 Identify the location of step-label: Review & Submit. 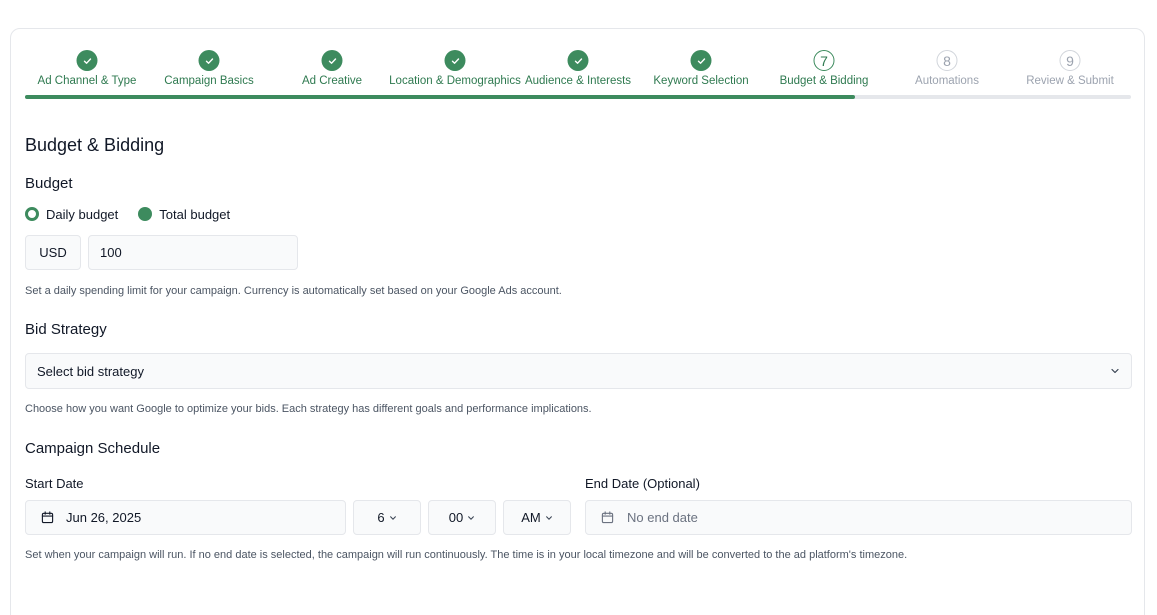
(1070, 81).